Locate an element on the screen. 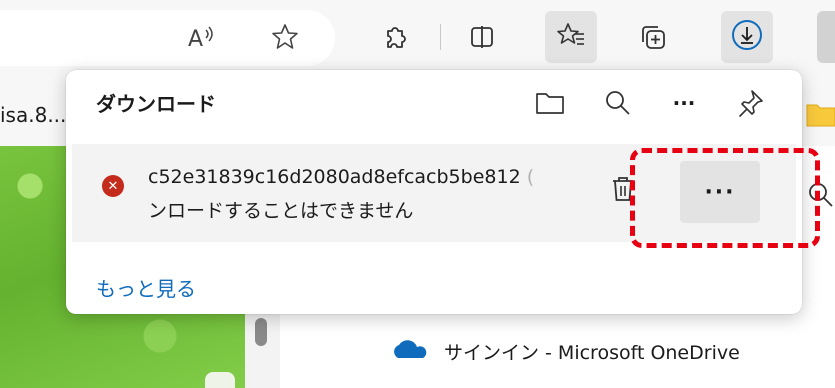 The height and width of the screenshot is (388, 835). pin-icon is located at coordinates (750, 103).